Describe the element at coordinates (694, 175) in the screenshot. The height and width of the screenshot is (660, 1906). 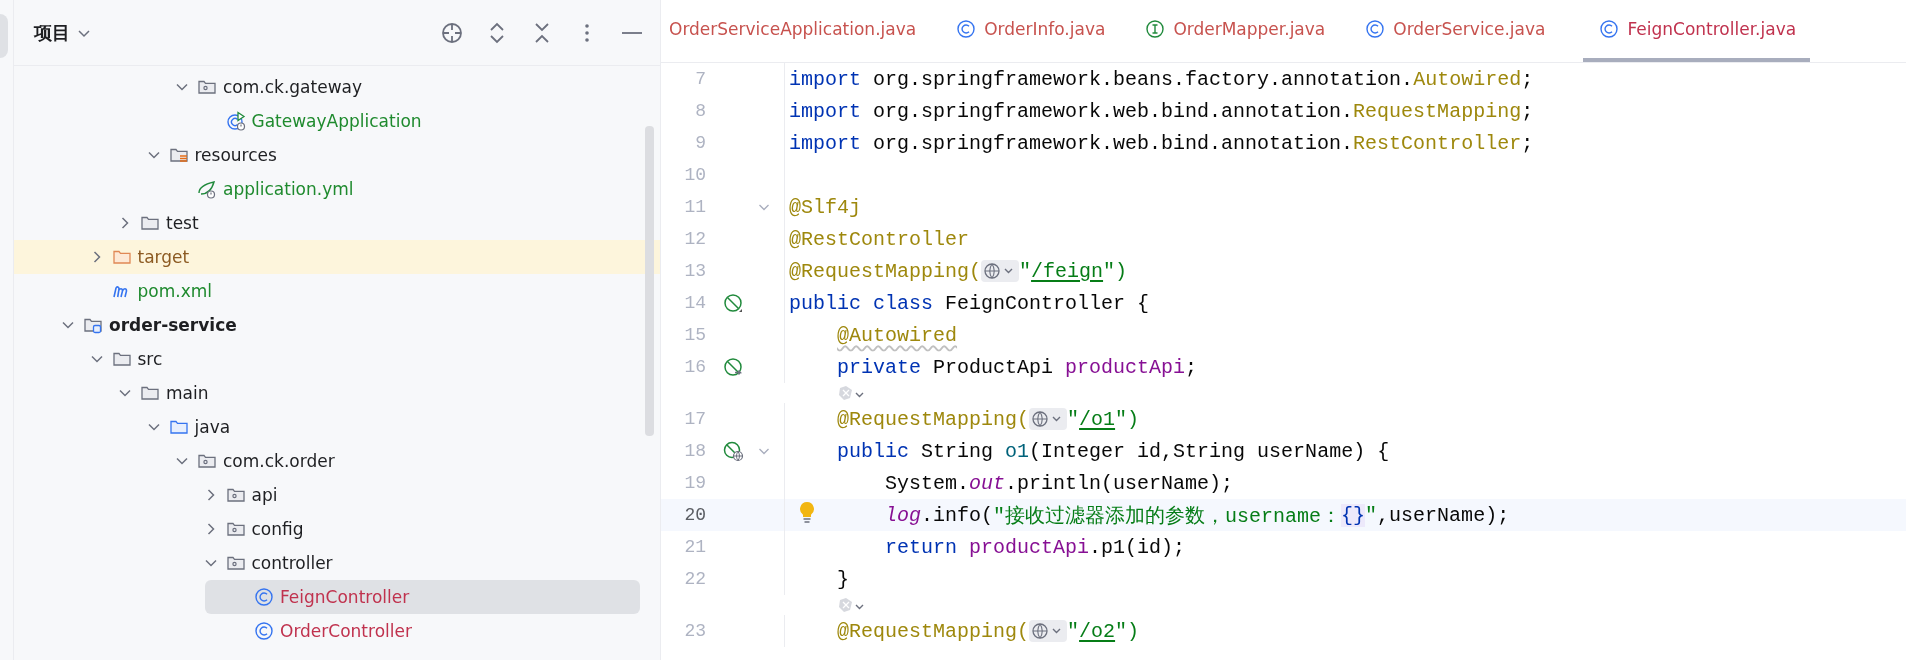
I see `line-number: 10` at that location.